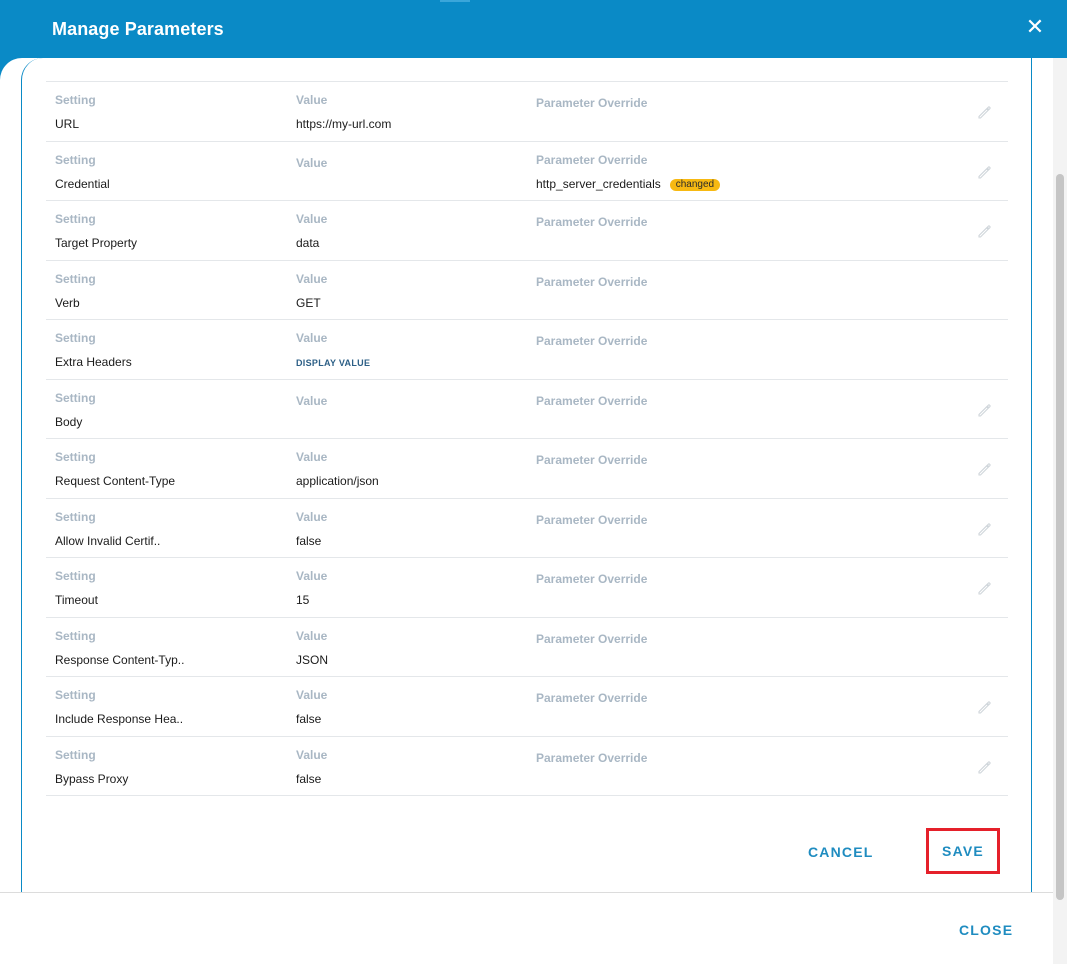 This screenshot has height=964, width=1067. Describe the element at coordinates (138, 29) in the screenshot. I see `dialog-title: Manage Parameters` at that location.